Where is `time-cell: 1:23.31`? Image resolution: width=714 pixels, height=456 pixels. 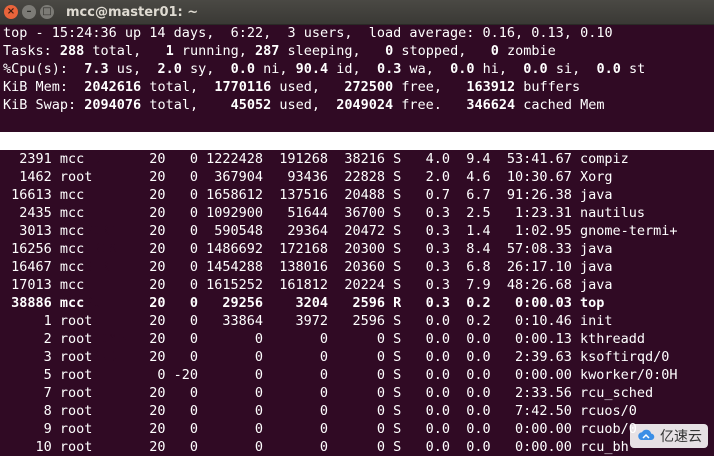
time-cell: 1:23.31 is located at coordinates (543, 213).